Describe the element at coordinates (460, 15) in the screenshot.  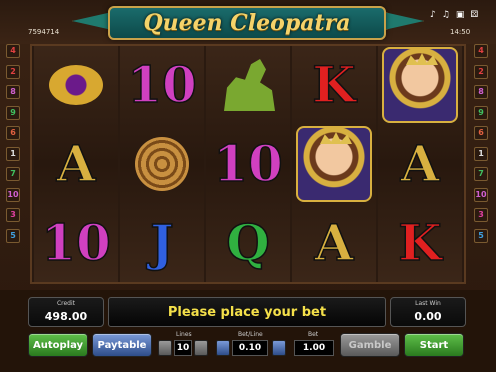
I see `money-icon: ▣` at that location.